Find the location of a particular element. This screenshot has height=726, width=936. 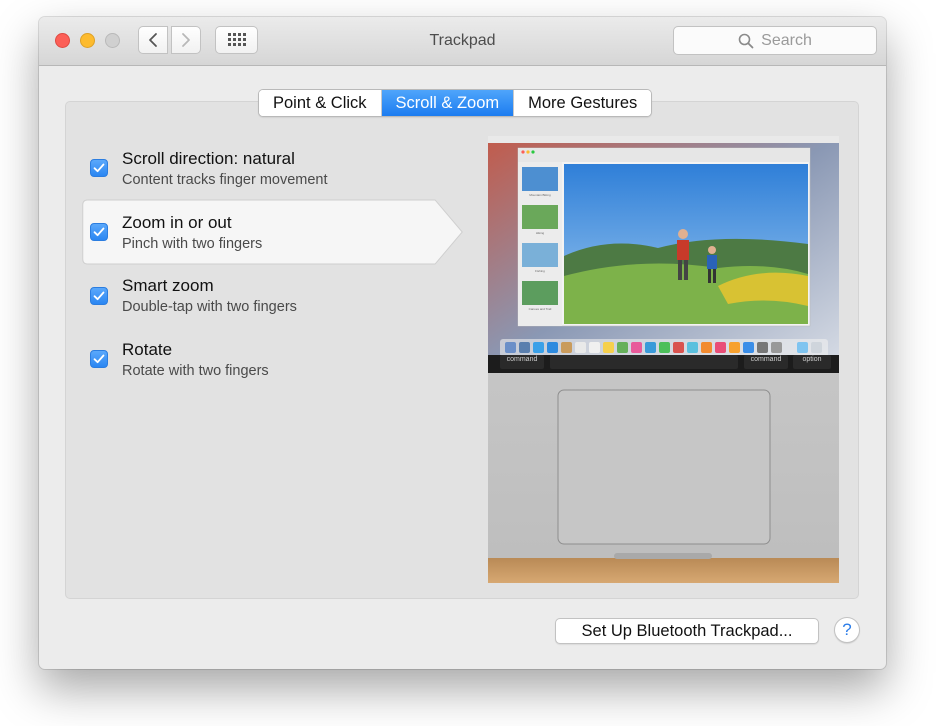

search-placeholder: Search is located at coordinates (786, 40).